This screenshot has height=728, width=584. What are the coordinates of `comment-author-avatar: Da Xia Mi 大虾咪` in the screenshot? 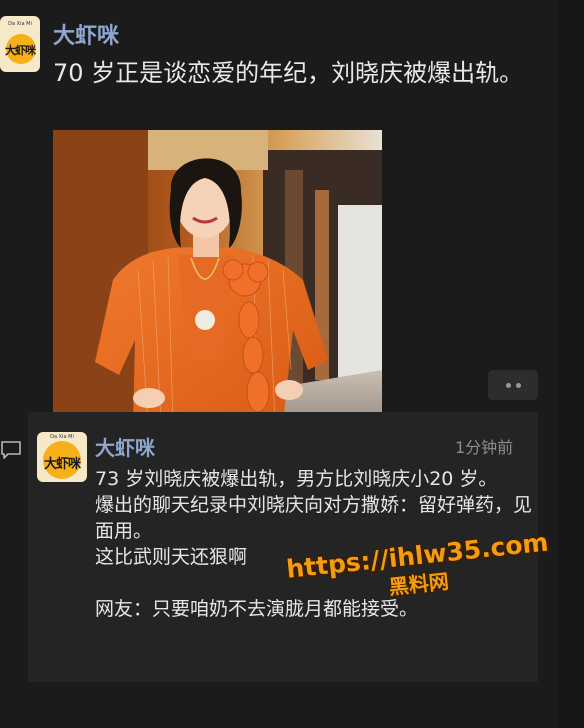 It's located at (62, 457).